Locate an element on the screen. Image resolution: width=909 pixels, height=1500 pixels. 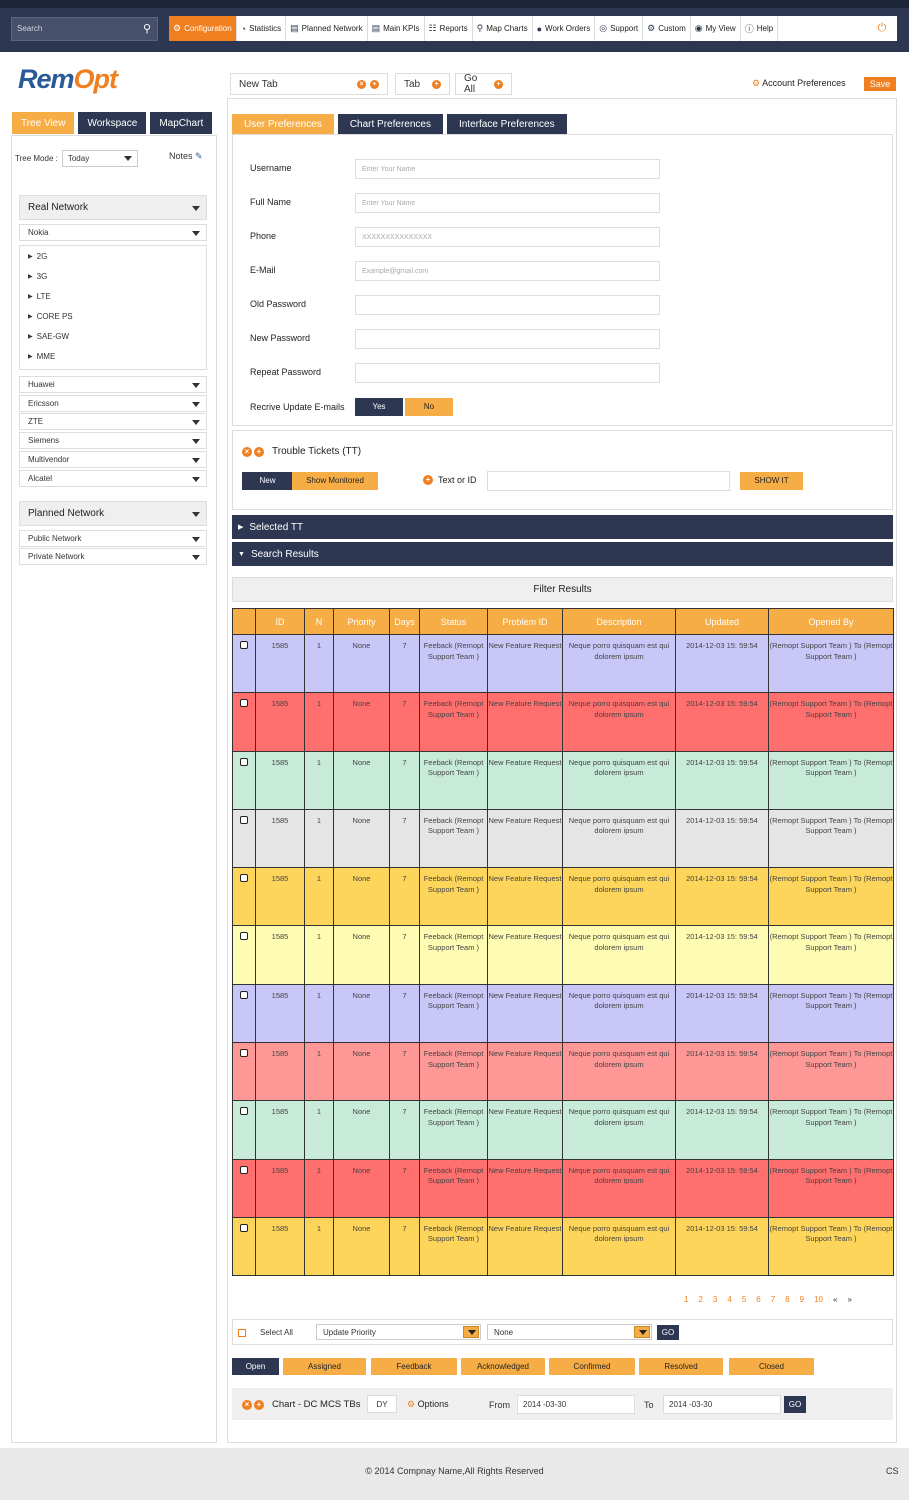
search-results-bar: ▼ Search Results is located at coordinates (562, 554).